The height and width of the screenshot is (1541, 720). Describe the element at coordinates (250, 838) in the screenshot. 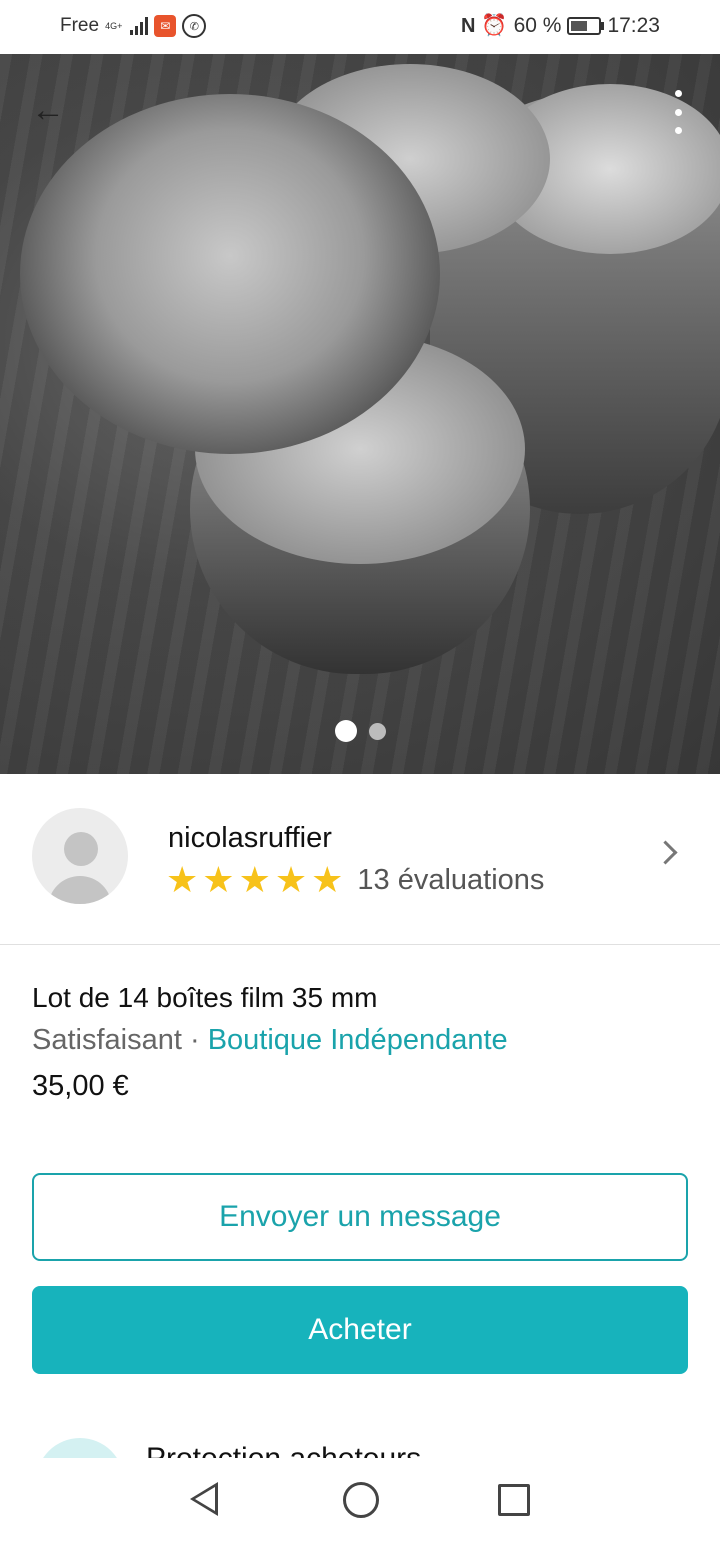

I see `seller-username: nicolasruffier` at that location.